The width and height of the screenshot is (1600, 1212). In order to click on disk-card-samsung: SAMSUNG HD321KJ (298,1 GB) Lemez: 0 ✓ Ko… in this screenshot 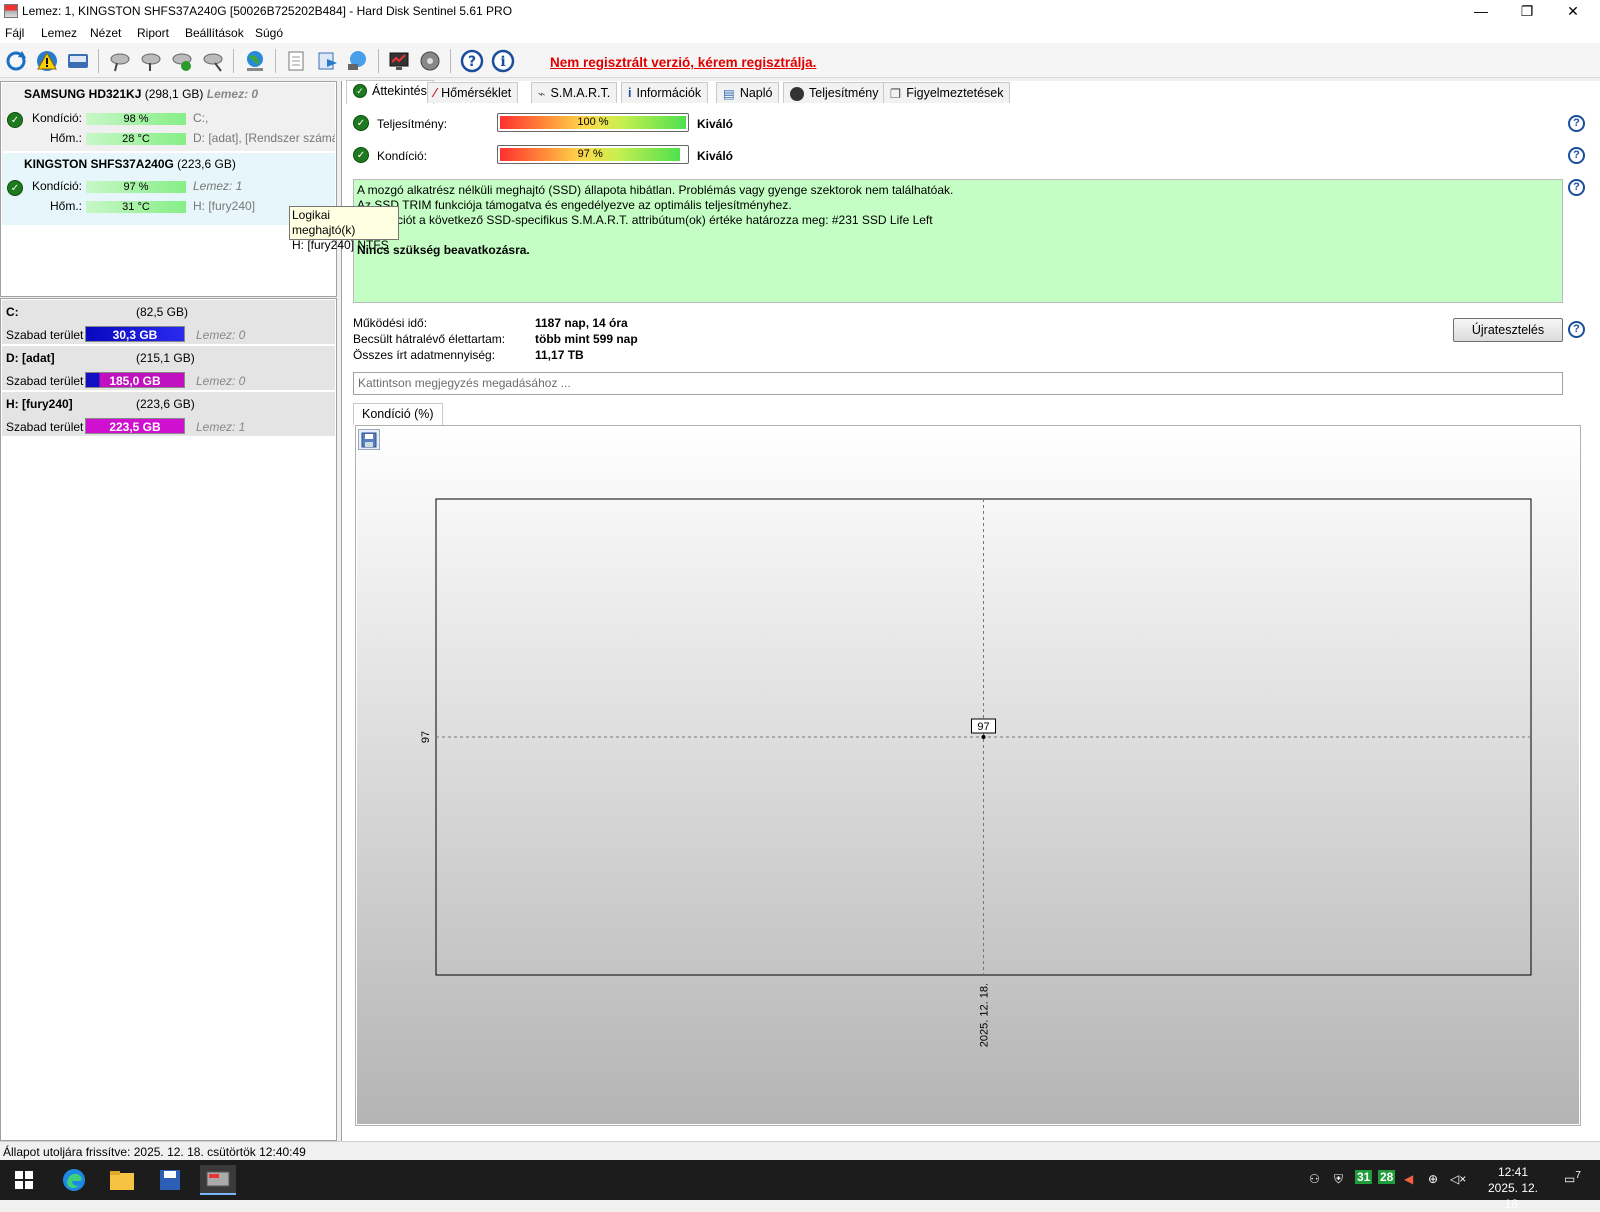, I will do `click(168, 117)`.